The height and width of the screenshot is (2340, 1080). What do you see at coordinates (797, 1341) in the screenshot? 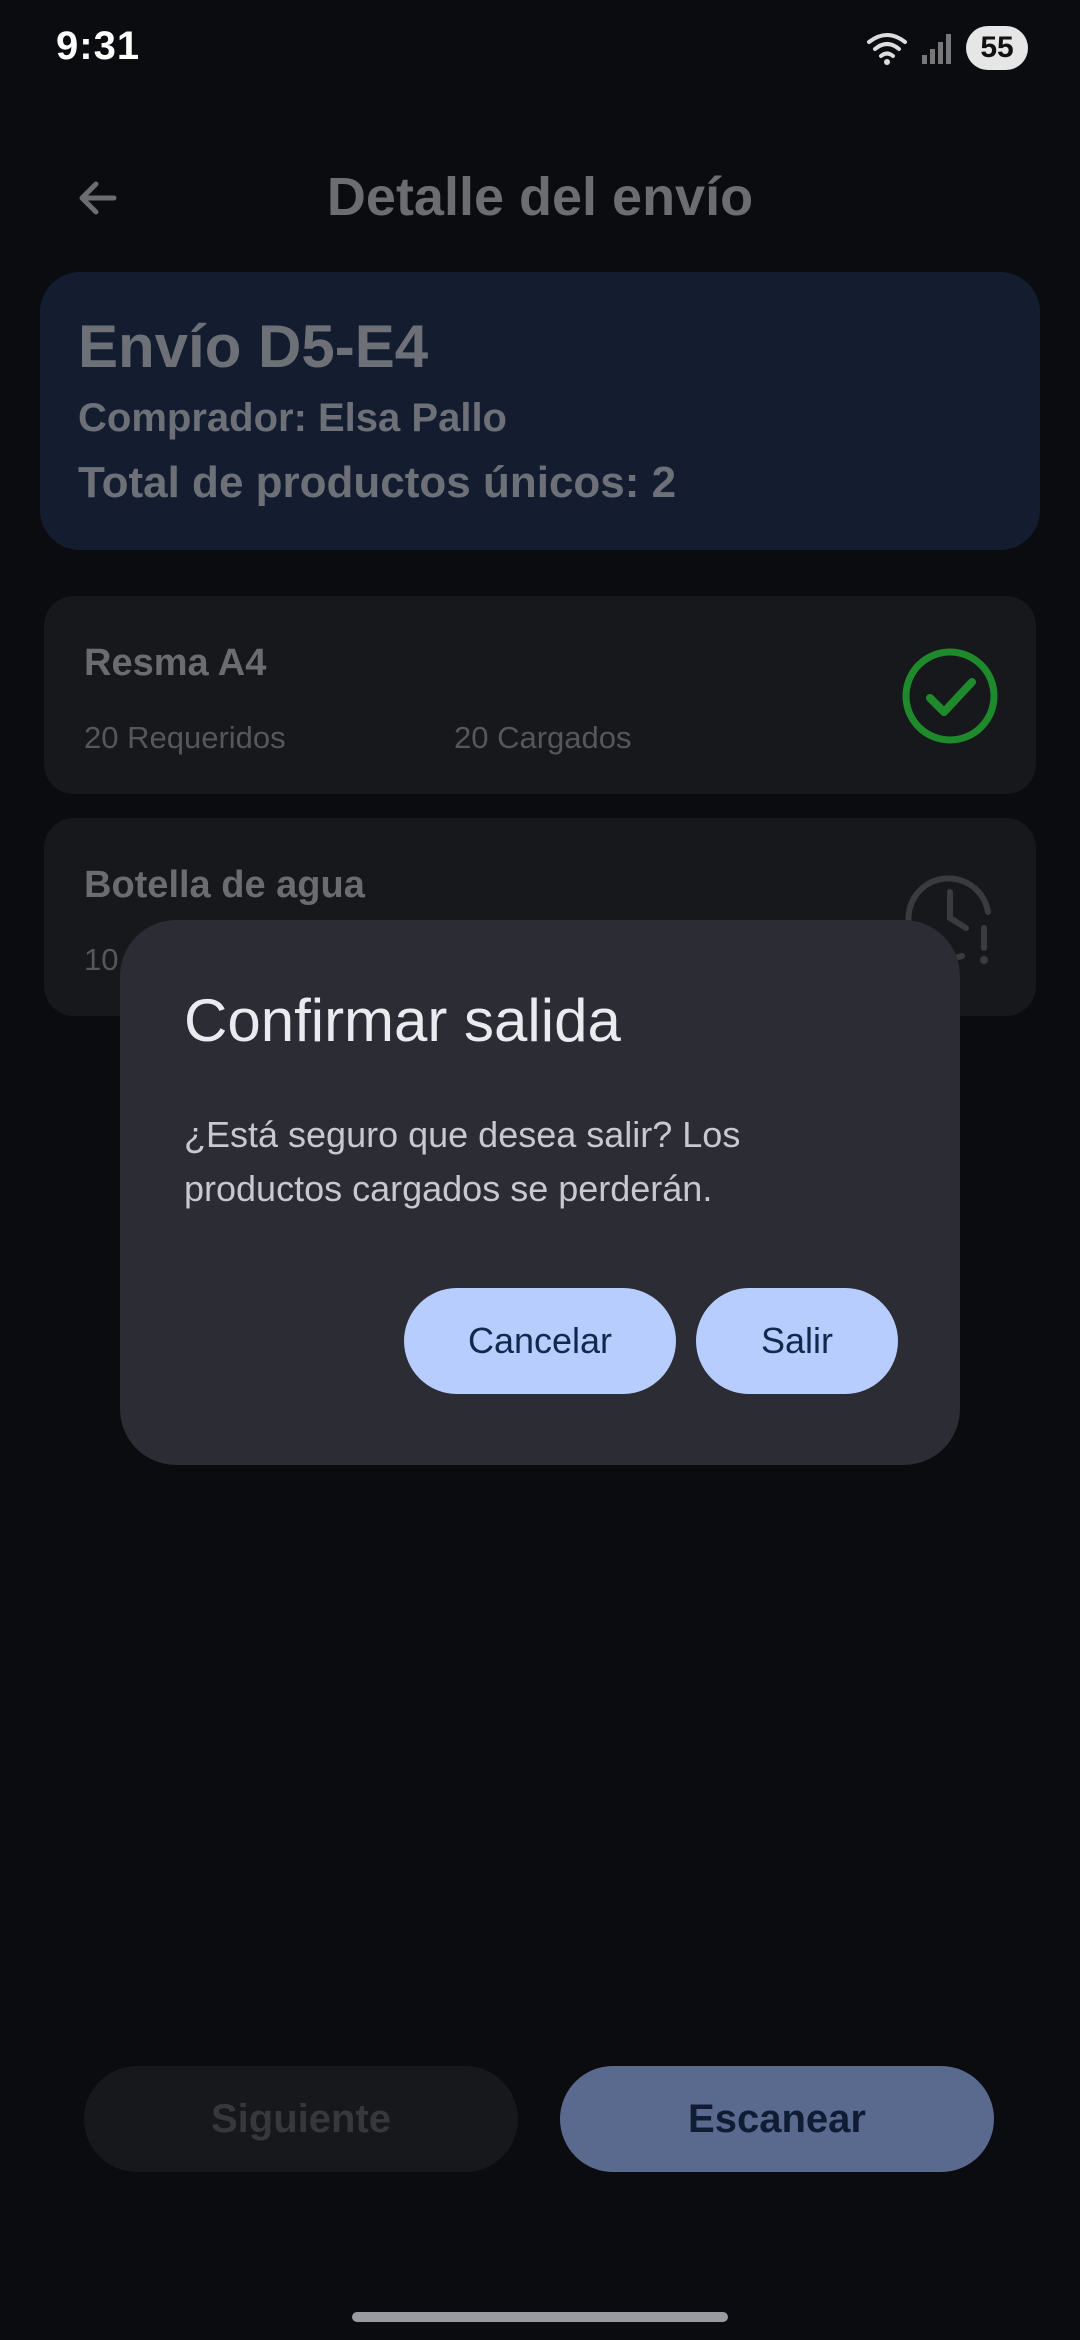
I see `exit-button: Salir` at bounding box center [797, 1341].